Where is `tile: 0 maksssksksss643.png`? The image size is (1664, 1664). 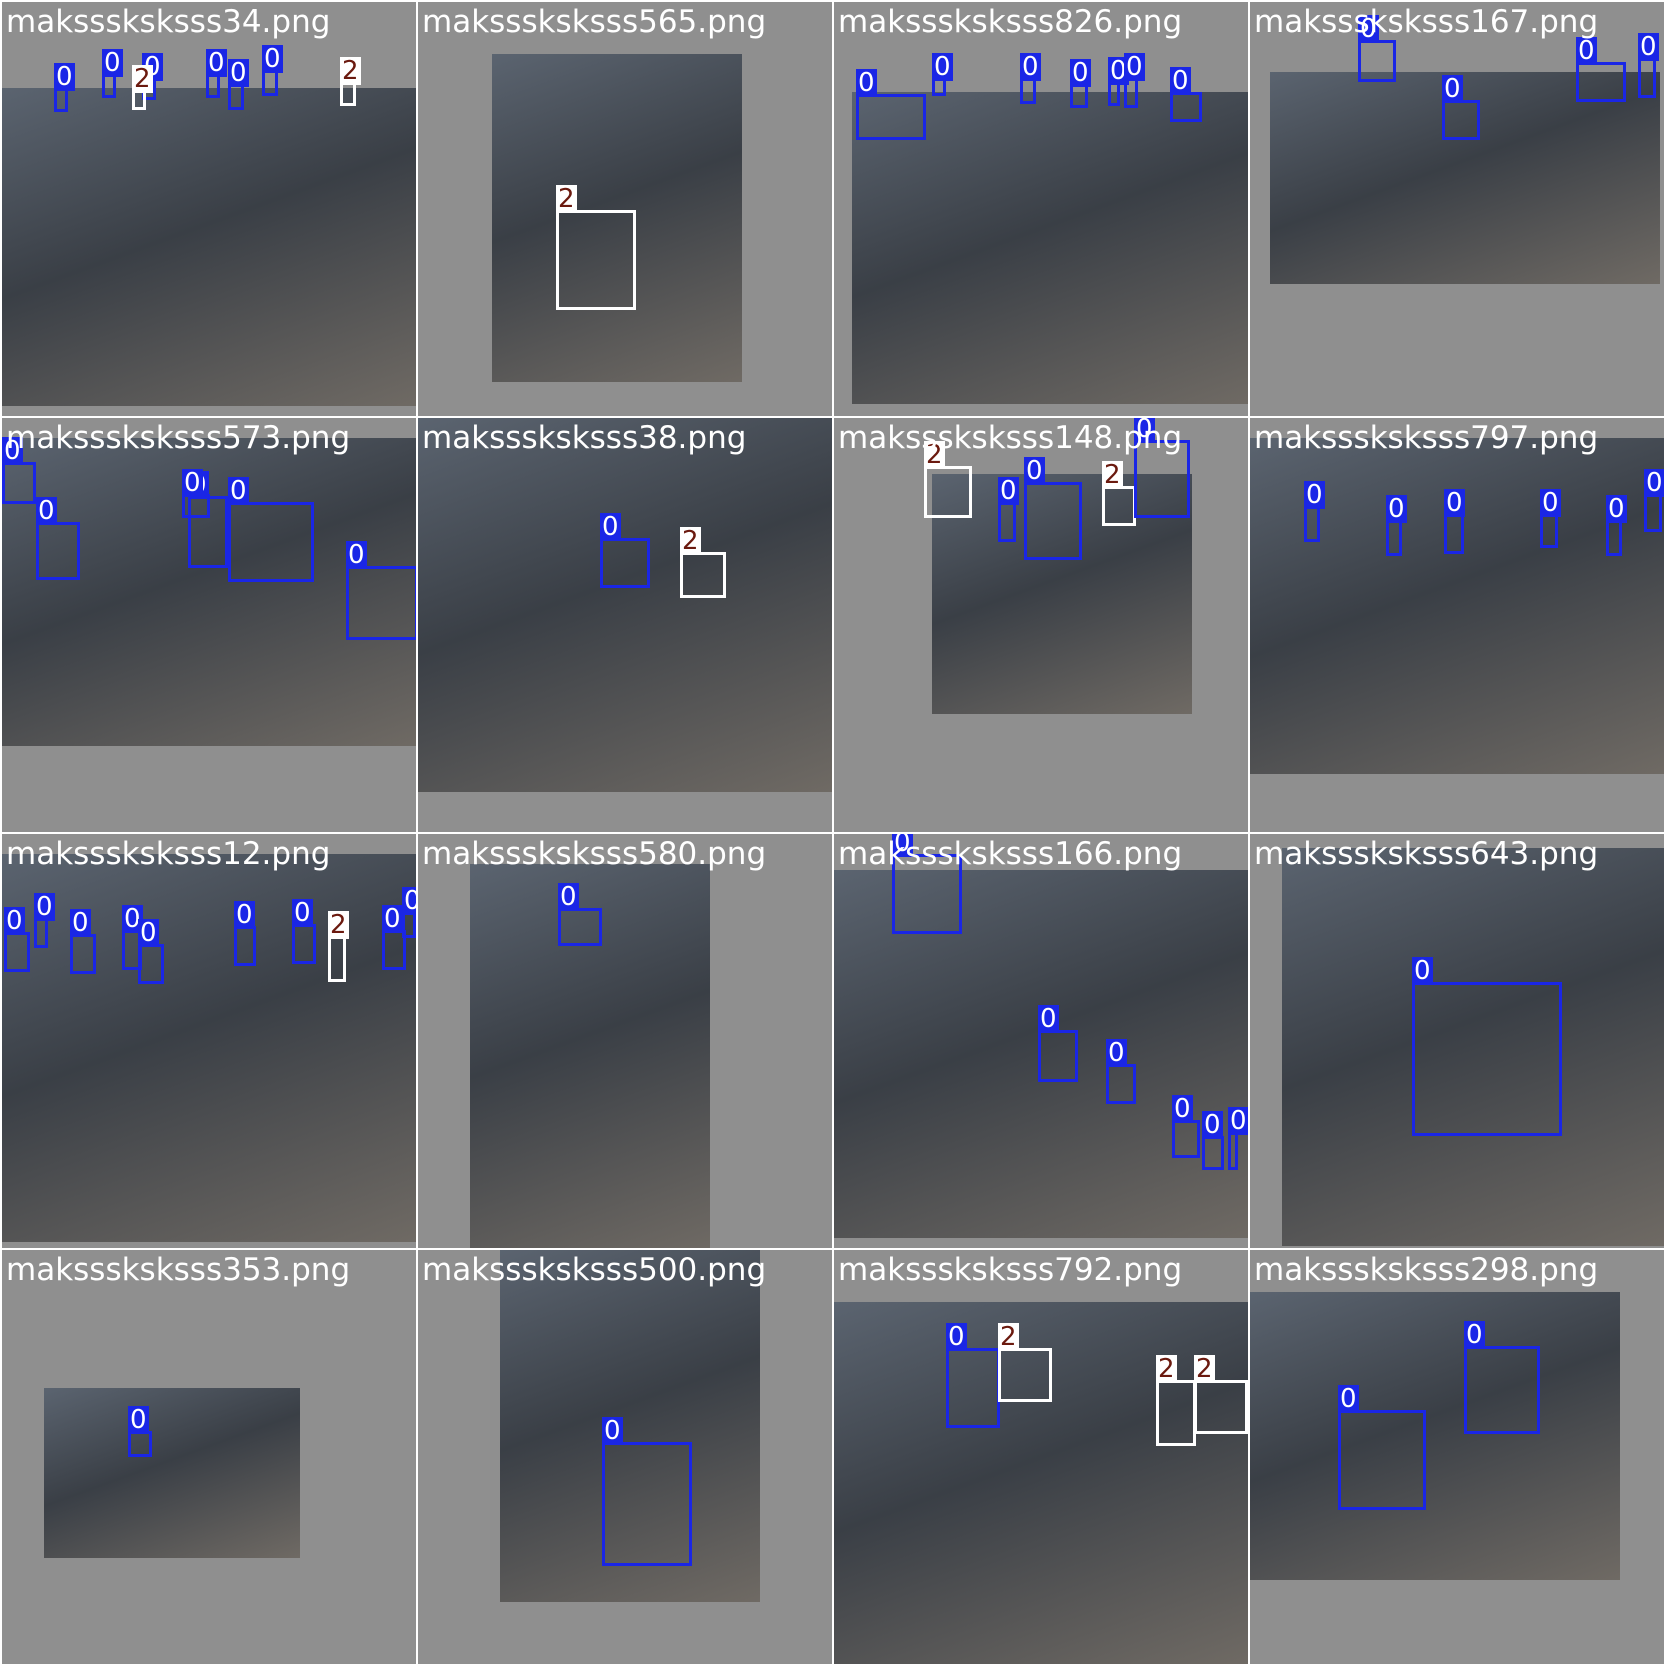
tile: 0 maksssksksss643.png is located at coordinates (1457, 1041).